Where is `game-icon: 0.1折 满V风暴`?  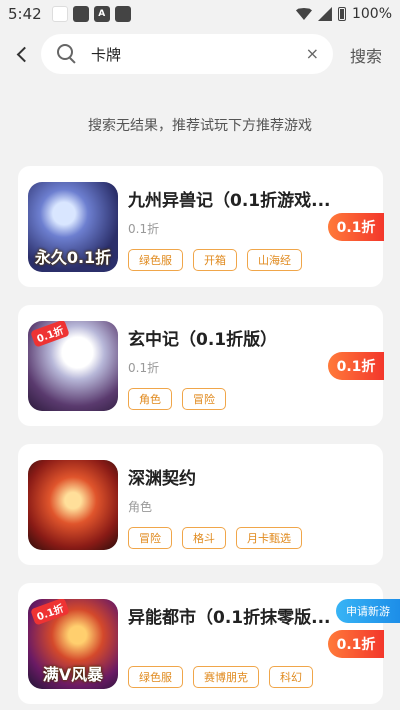 game-icon: 0.1折 满V风暴 is located at coordinates (73, 644).